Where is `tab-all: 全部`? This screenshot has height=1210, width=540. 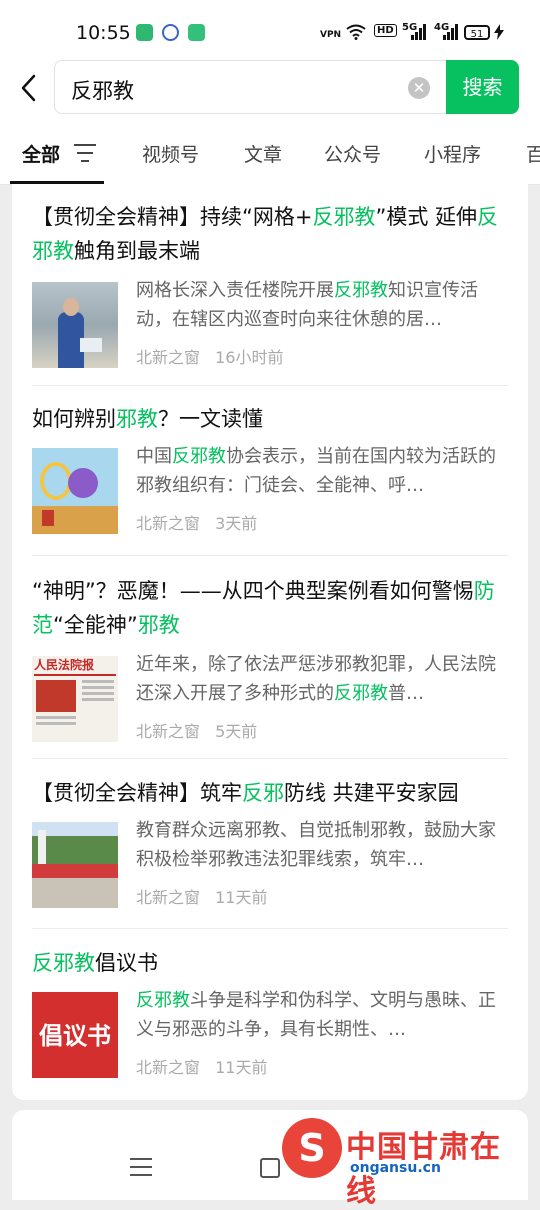 tab-all: 全部 is located at coordinates (41, 153).